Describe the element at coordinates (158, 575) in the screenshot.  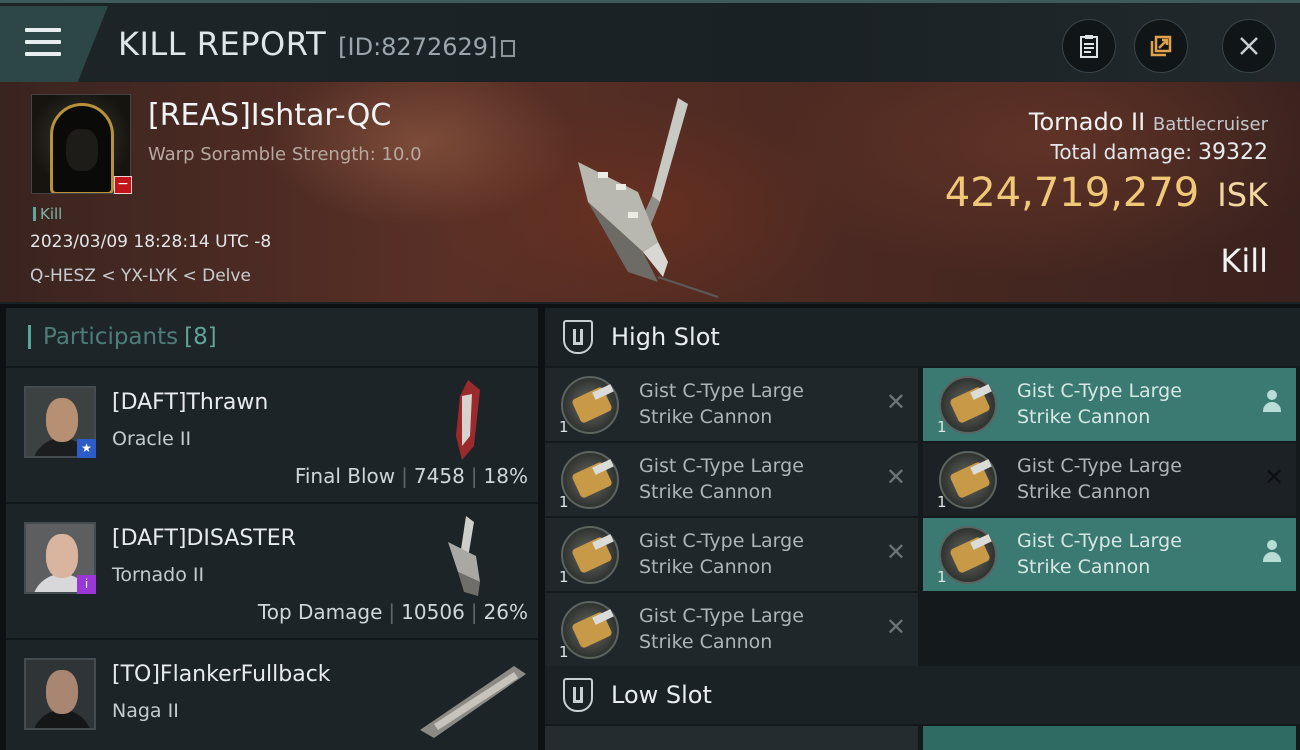
I see `participant-ship: Tornado II` at that location.